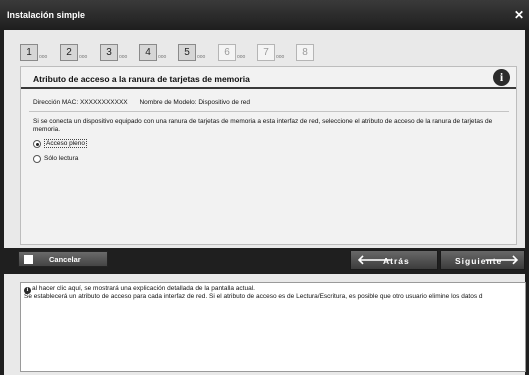  I want to click on window-title: Instalación simple, so click(46, 15).